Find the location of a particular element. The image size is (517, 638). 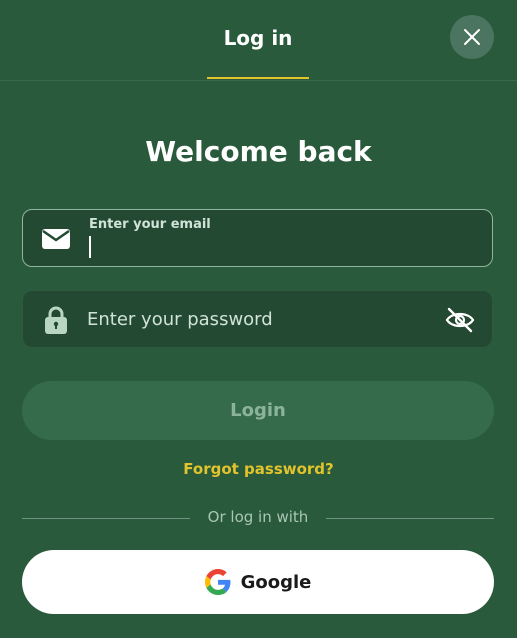

toggle-password-visibility is located at coordinates (460, 320).